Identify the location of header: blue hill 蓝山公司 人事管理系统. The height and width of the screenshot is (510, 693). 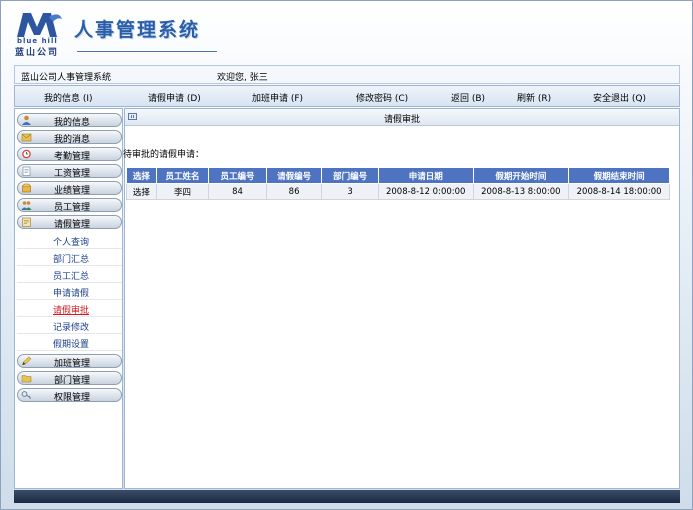
(346, 32).